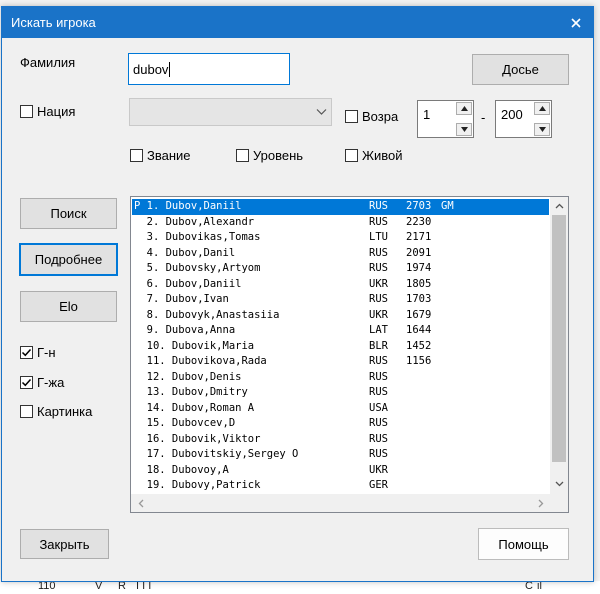 The image size is (600, 594). Describe the element at coordinates (520, 69) in the screenshot. I see `dossier-button: Досье` at that location.